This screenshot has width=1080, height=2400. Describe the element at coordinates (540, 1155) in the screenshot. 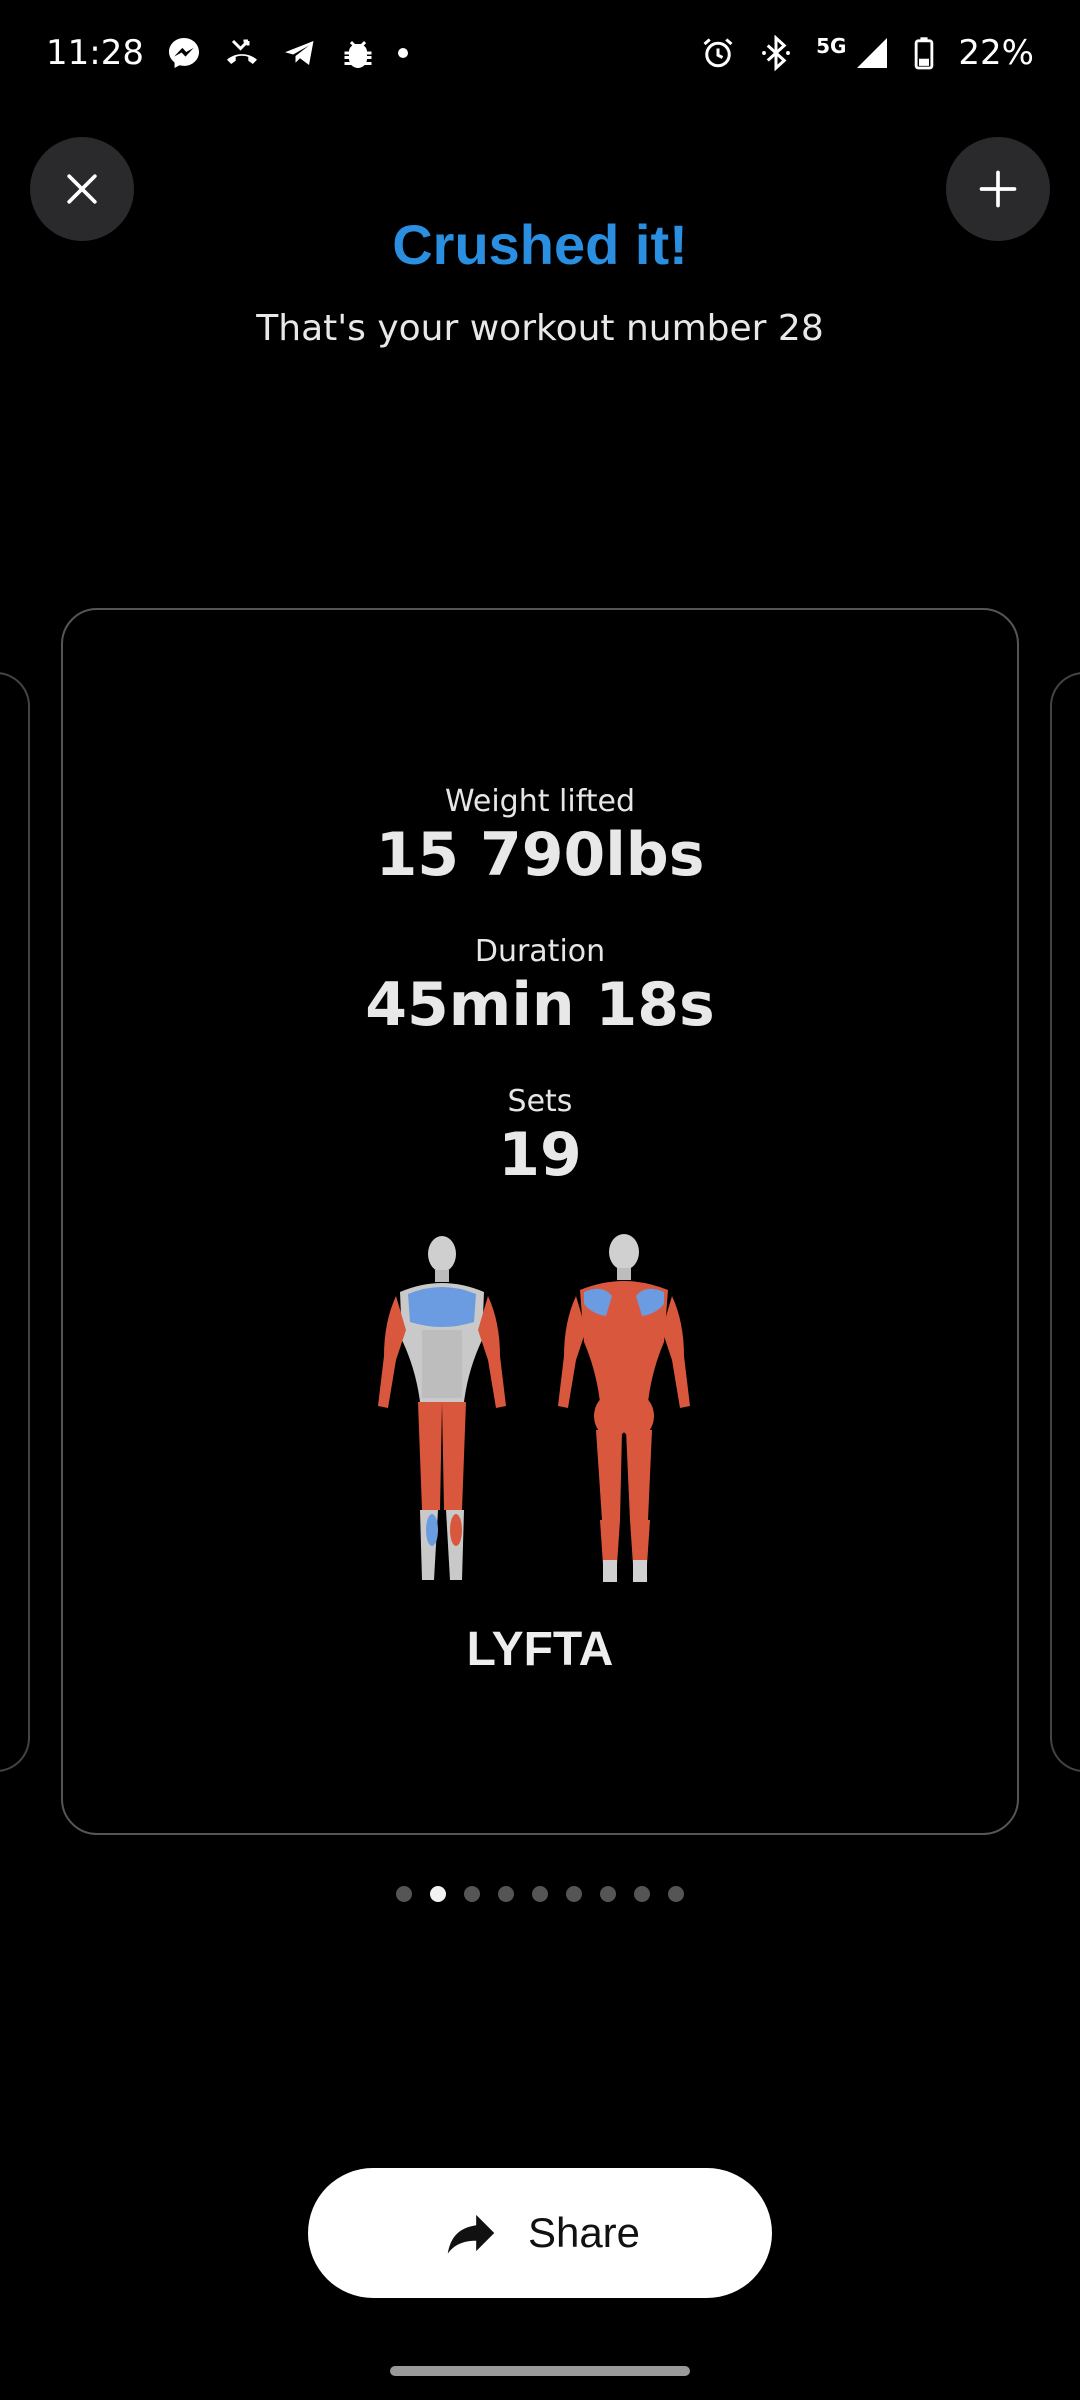

I see `sets-value: 19` at that location.